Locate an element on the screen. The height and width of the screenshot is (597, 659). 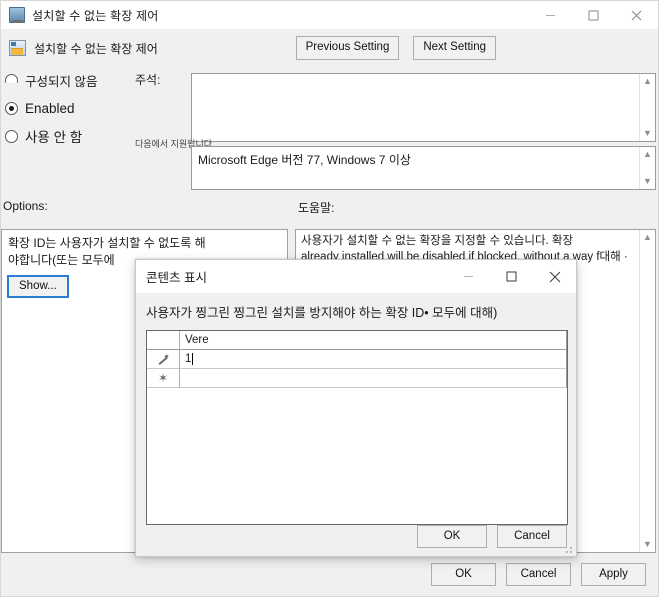
main-titlebar: 설치할 수 없는 확장 제어 is located at coordinates (329, 15).